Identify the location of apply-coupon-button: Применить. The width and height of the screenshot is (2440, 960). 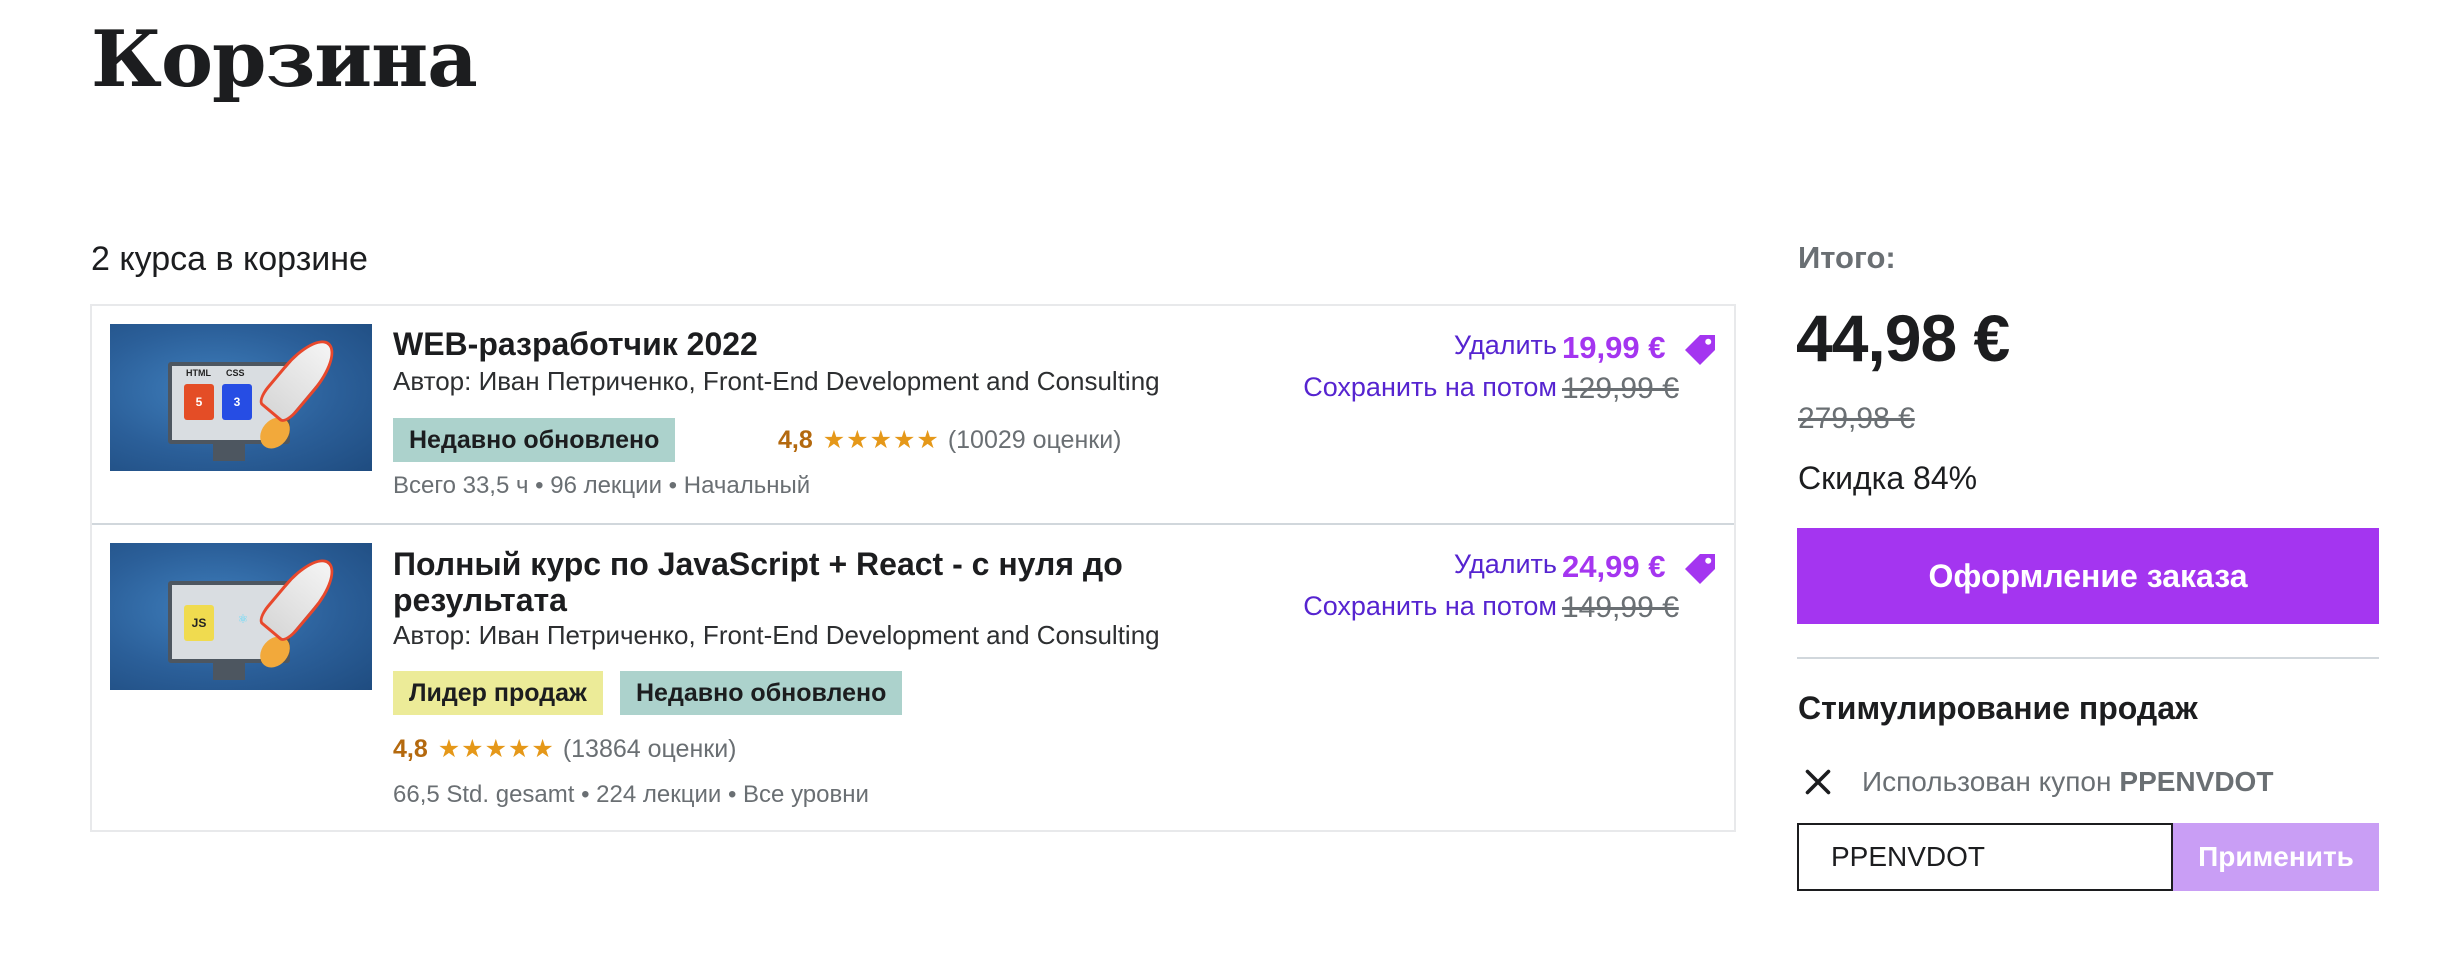
(2276, 857).